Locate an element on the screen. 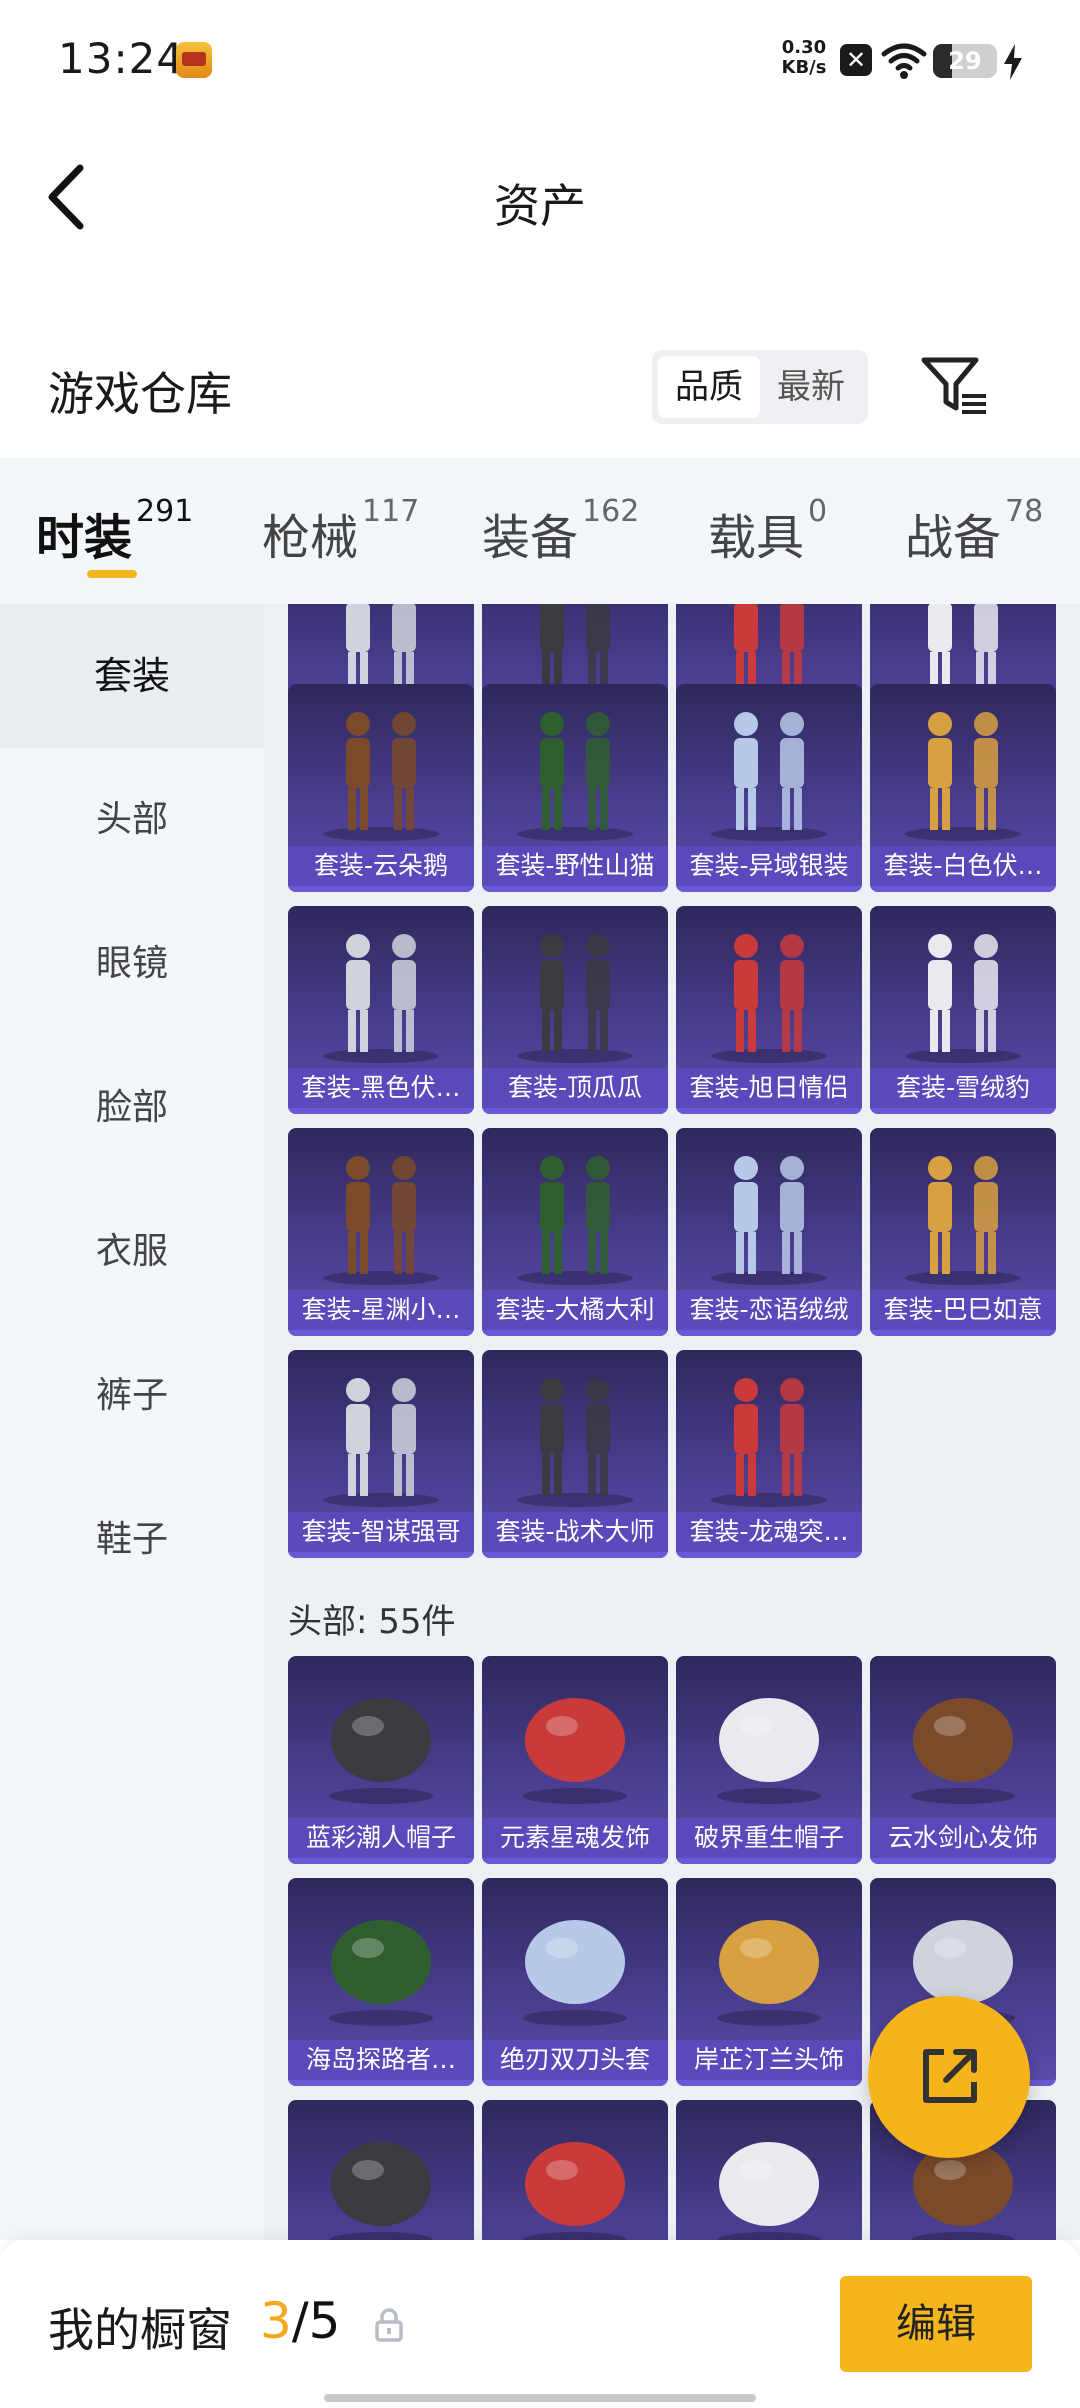 Image resolution: width=1080 pixels, height=2408 pixels. item-card: 套装-野性山猫 is located at coordinates (575, 788).